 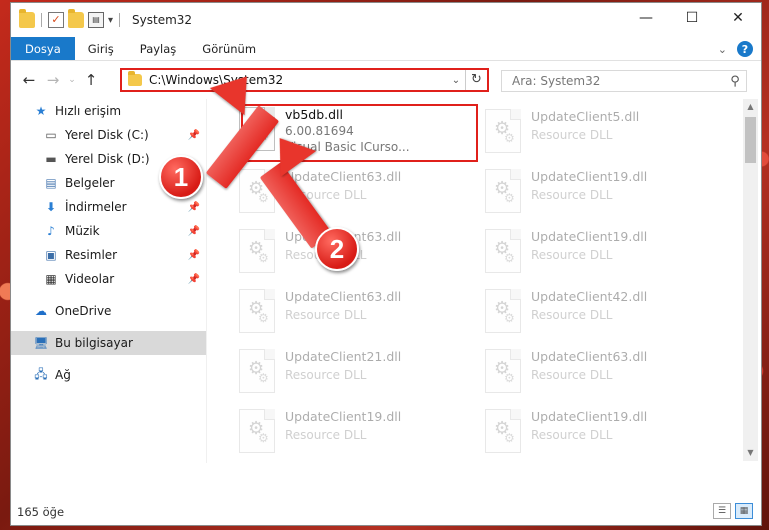 What do you see at coordinates (76, 18) in the screenshot?
I see `new-folder-icon` at bounding box center [76, 18].